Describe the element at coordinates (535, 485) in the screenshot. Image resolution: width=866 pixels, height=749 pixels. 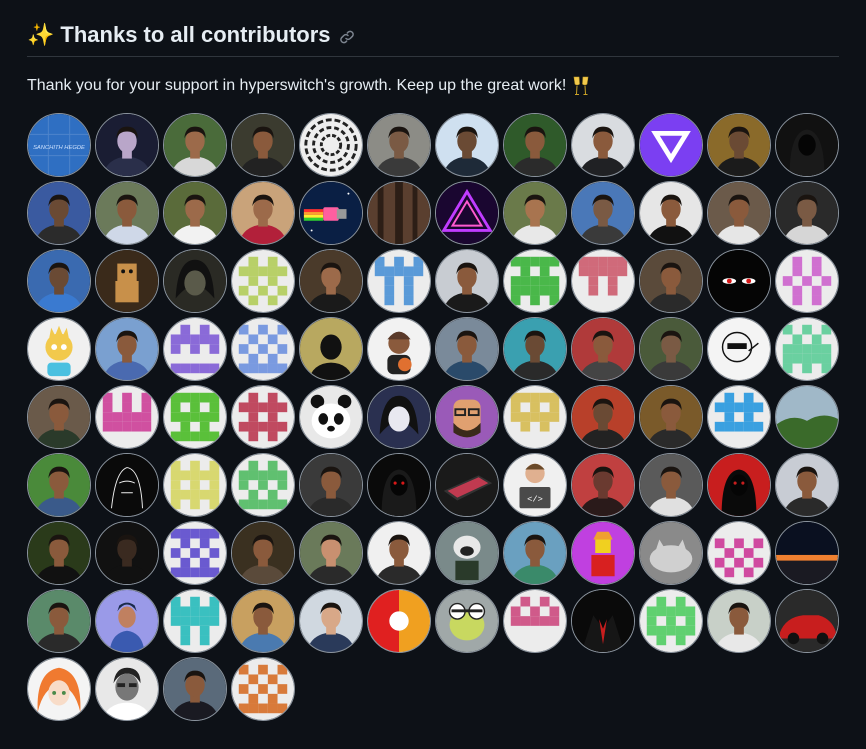
I see `contributor-avatar: </>` at that location.